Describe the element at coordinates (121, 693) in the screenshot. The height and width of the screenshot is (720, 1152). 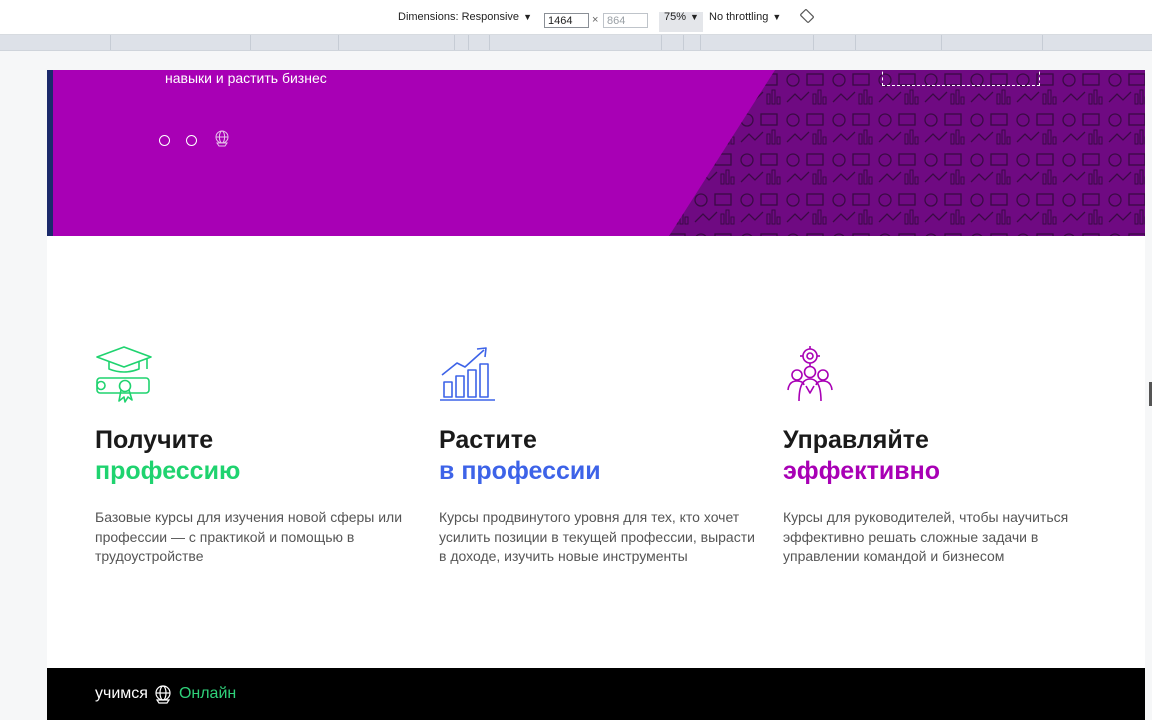
I see `logo-text-part1: учимся` at that location.